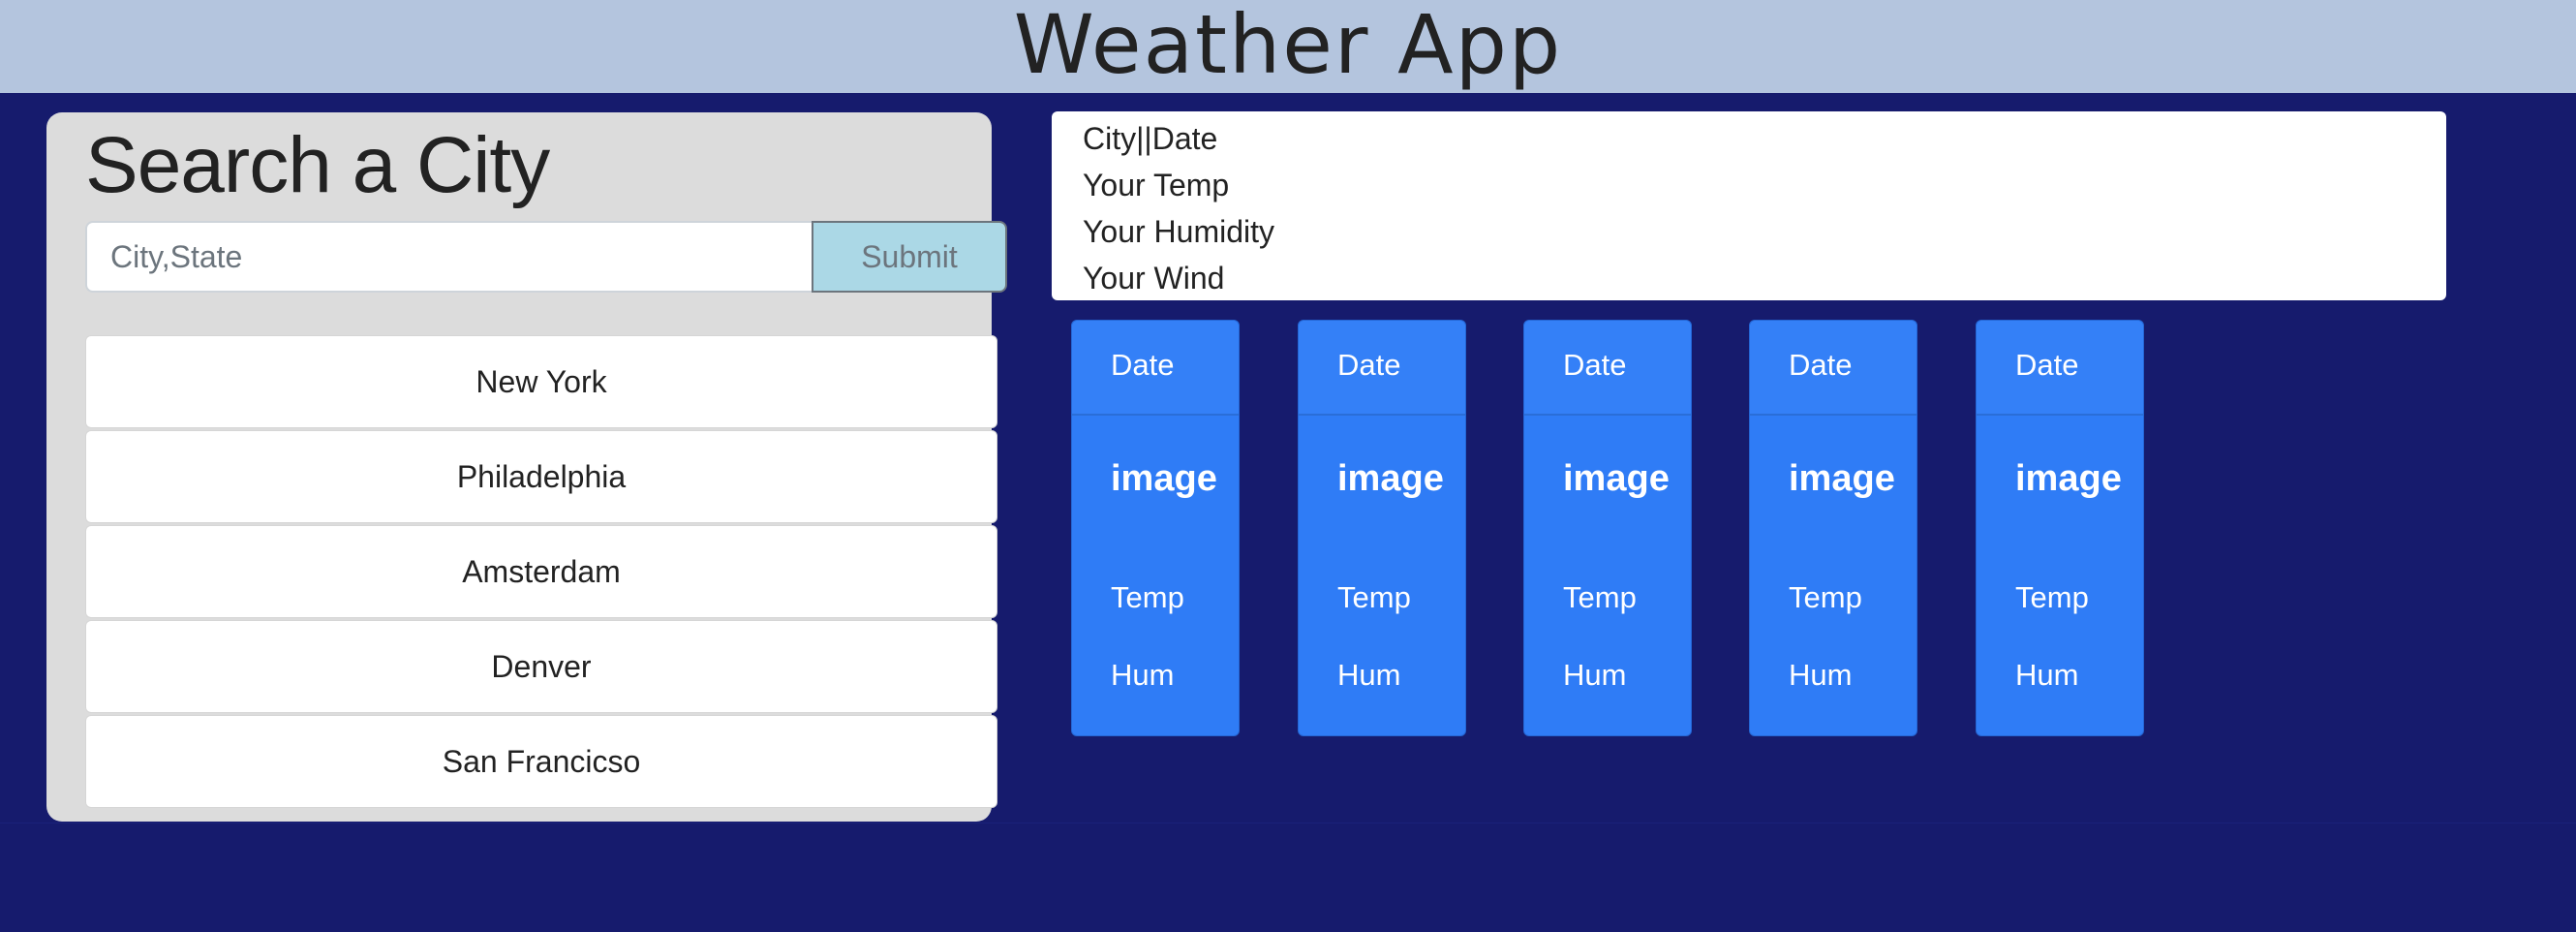 This screenshot has width=2576, height=932. I want to click on current-temp: Your Temp, so click(1156, 185).